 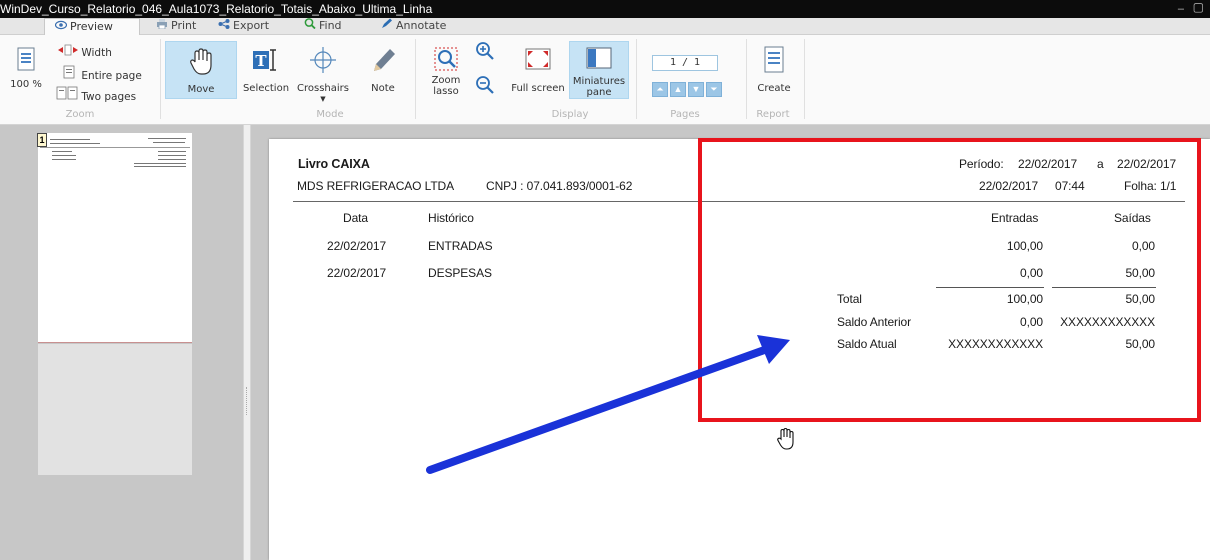 I want to click on entire-page-icon, so click(x=69, y=73).